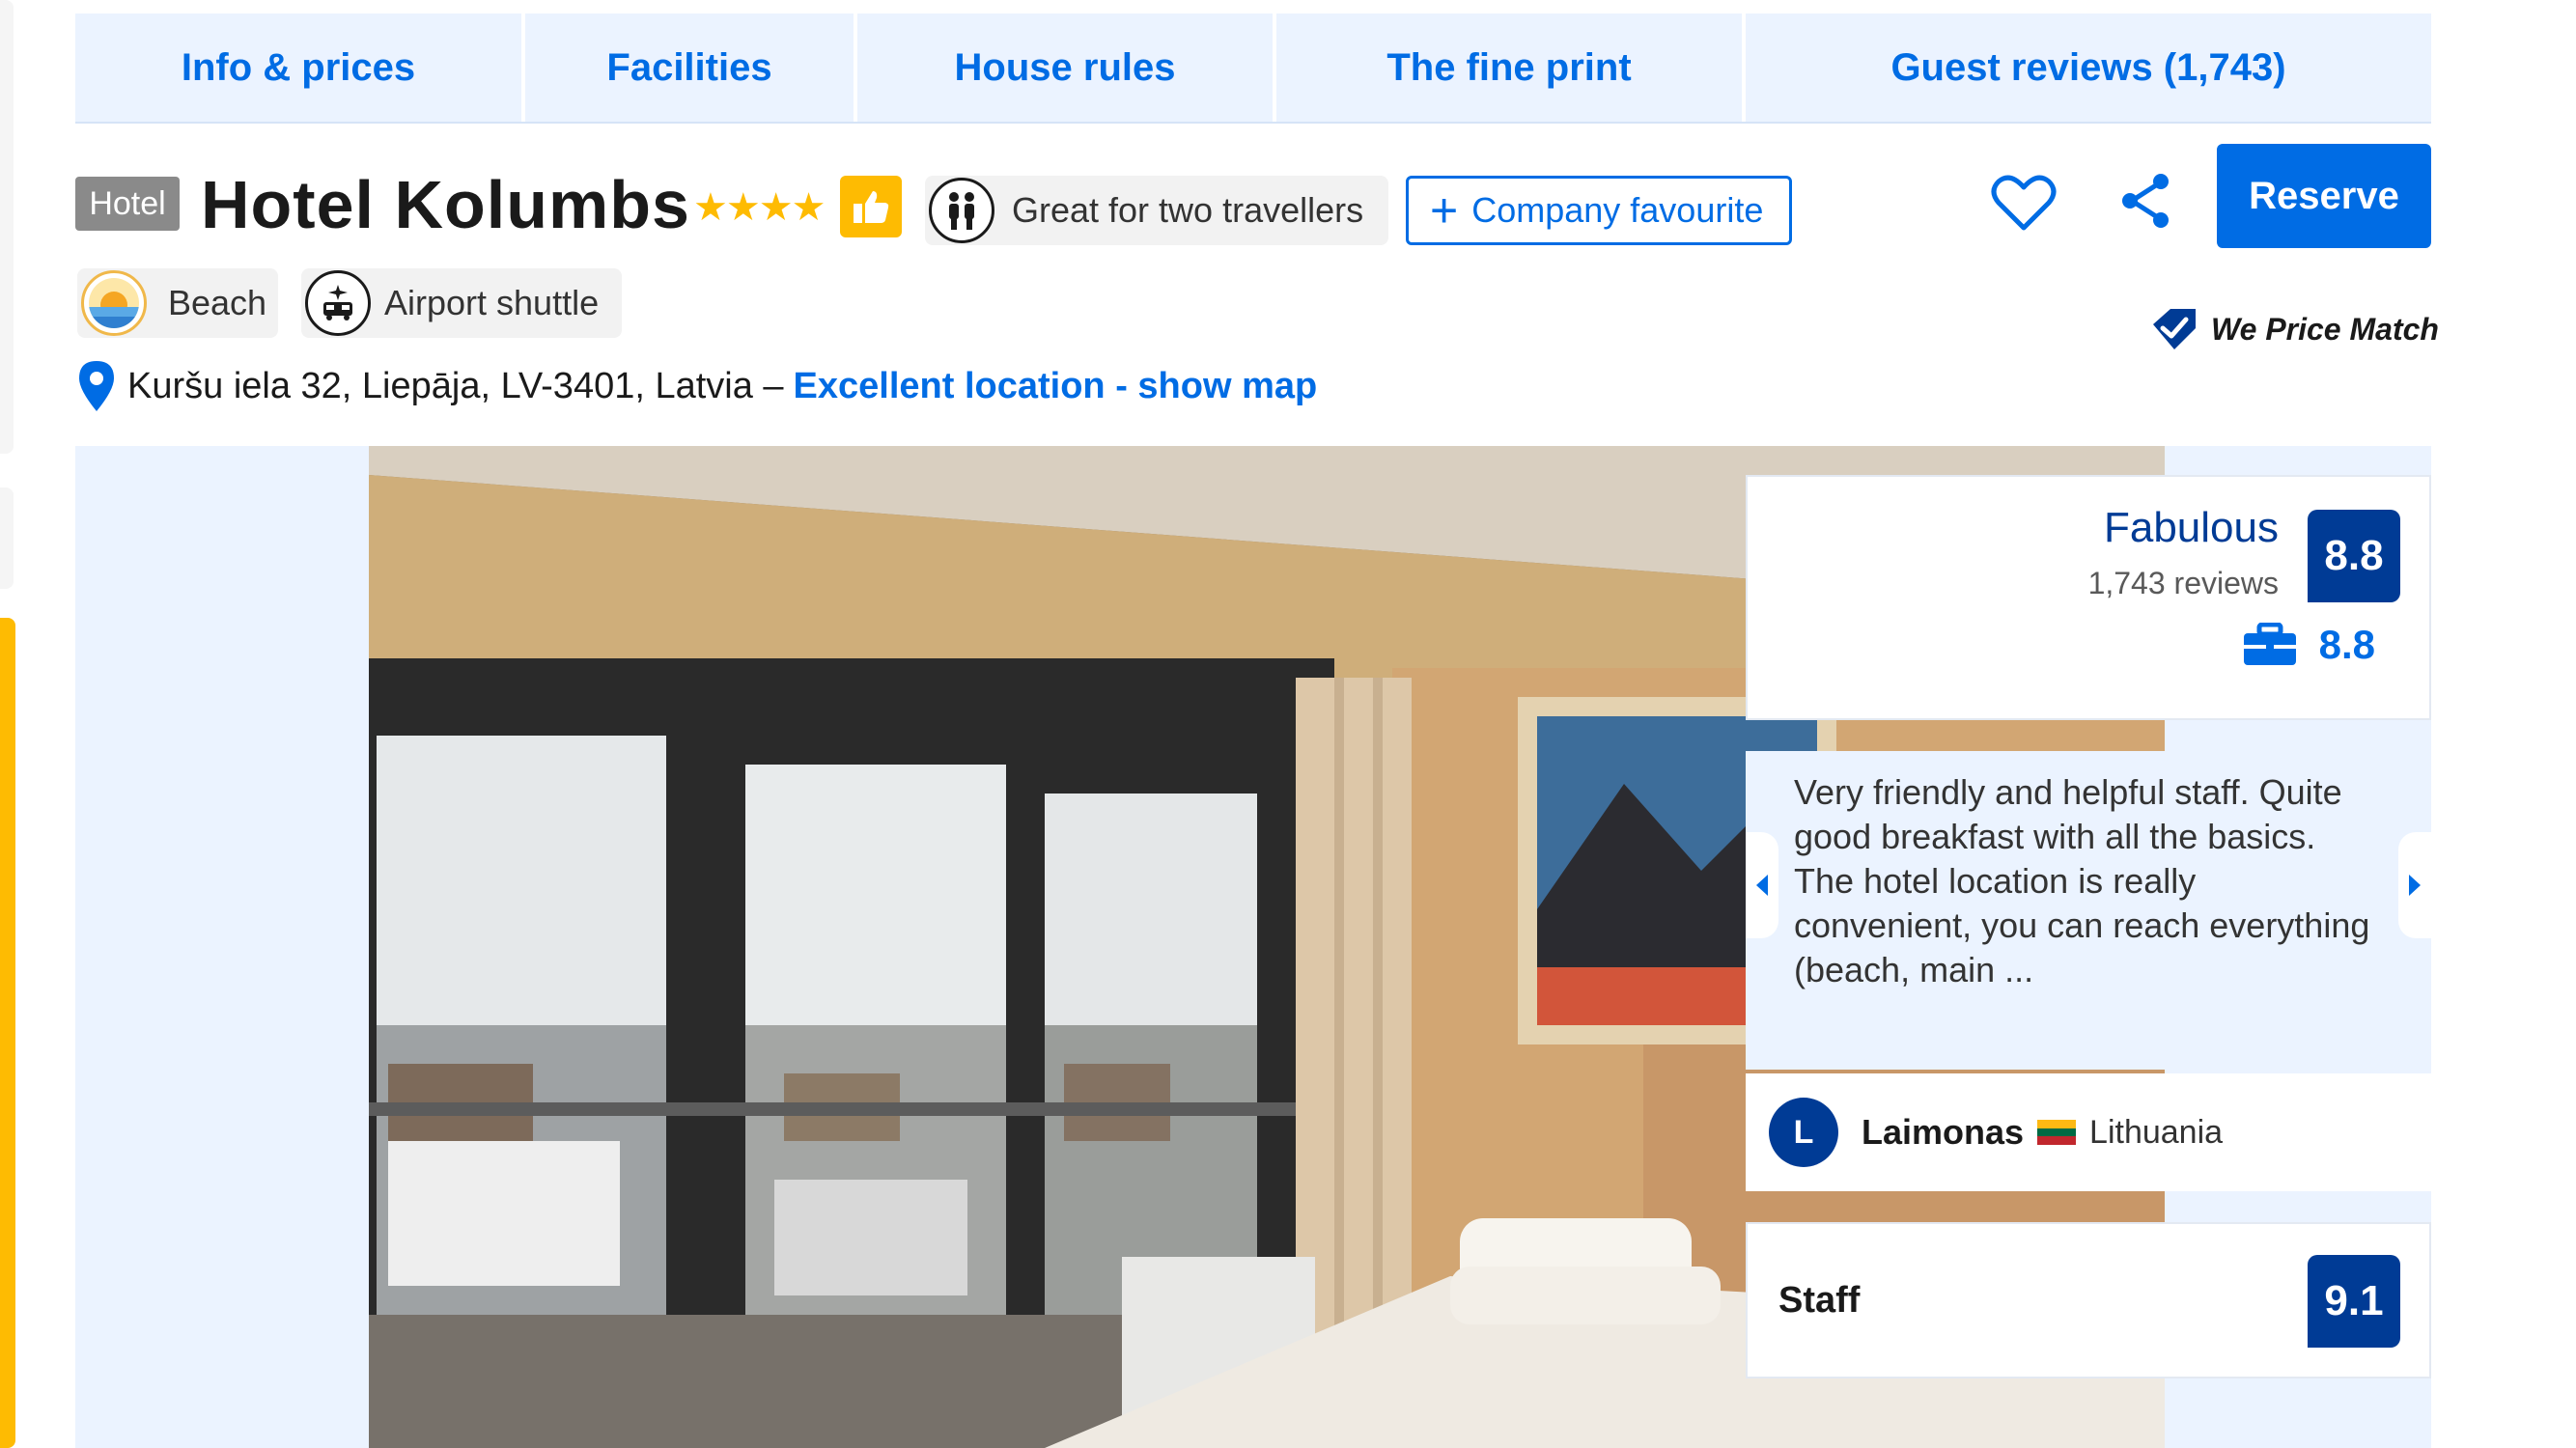 Image resolution: width=2576 pixels, height=1448 pixels. What do you see at coordinates (962, 211) in the screenshot?
I see `two-travellers-icon` at bounding box center [962, 211].